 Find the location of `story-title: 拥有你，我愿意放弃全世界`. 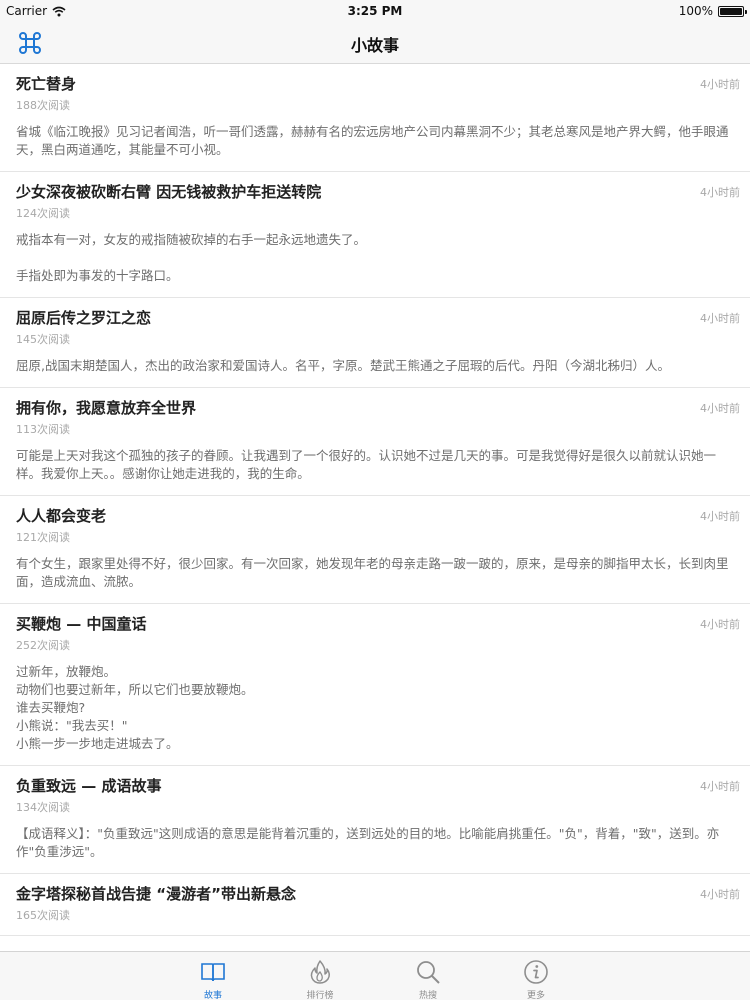

story-title: 拥有你，我愿意放弃全世界 is located at coordinates (106, 408).